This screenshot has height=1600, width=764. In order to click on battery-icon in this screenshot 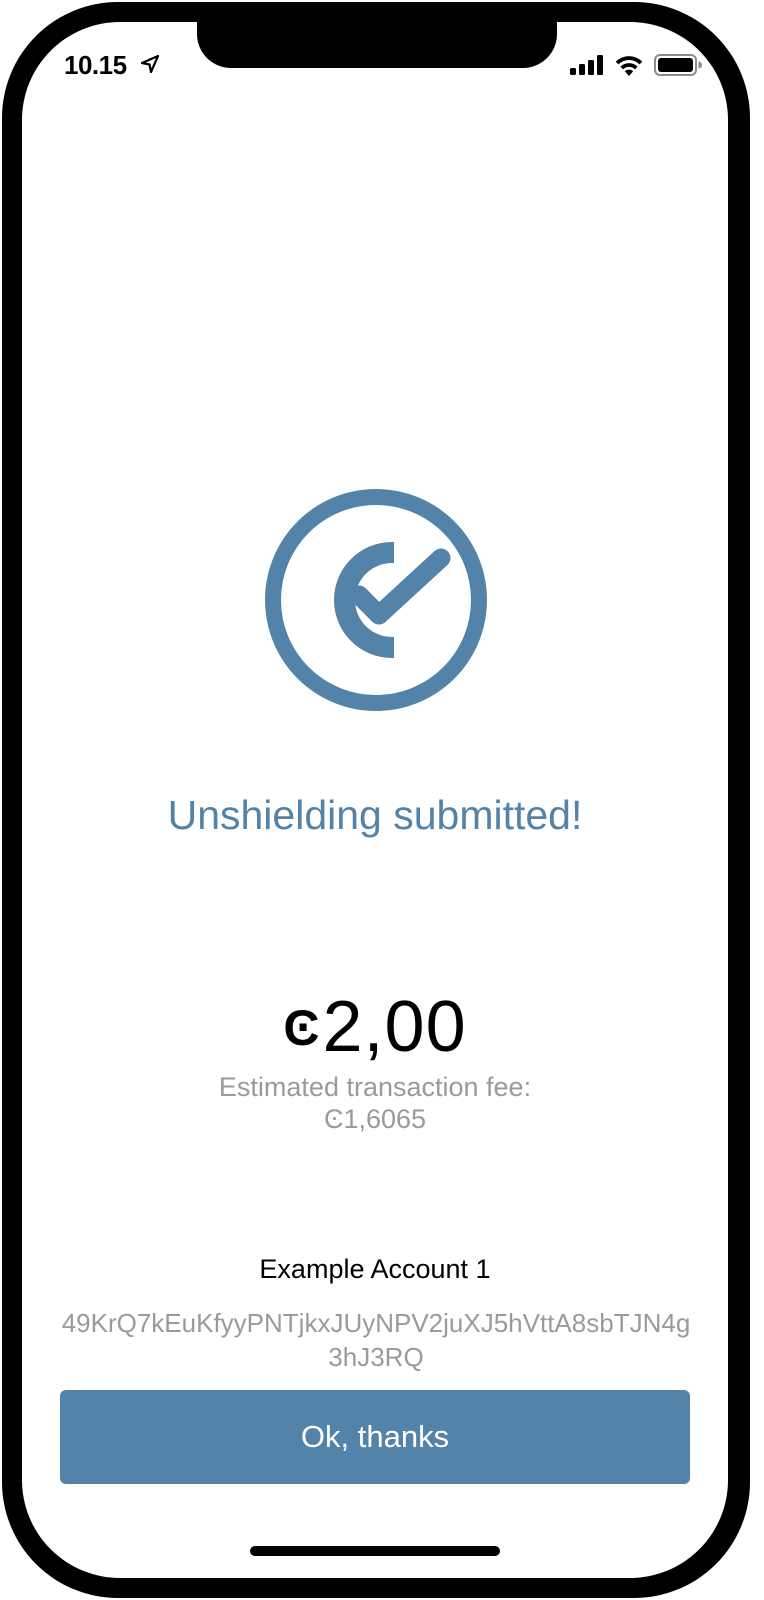, I will do `click(678, 65)`.